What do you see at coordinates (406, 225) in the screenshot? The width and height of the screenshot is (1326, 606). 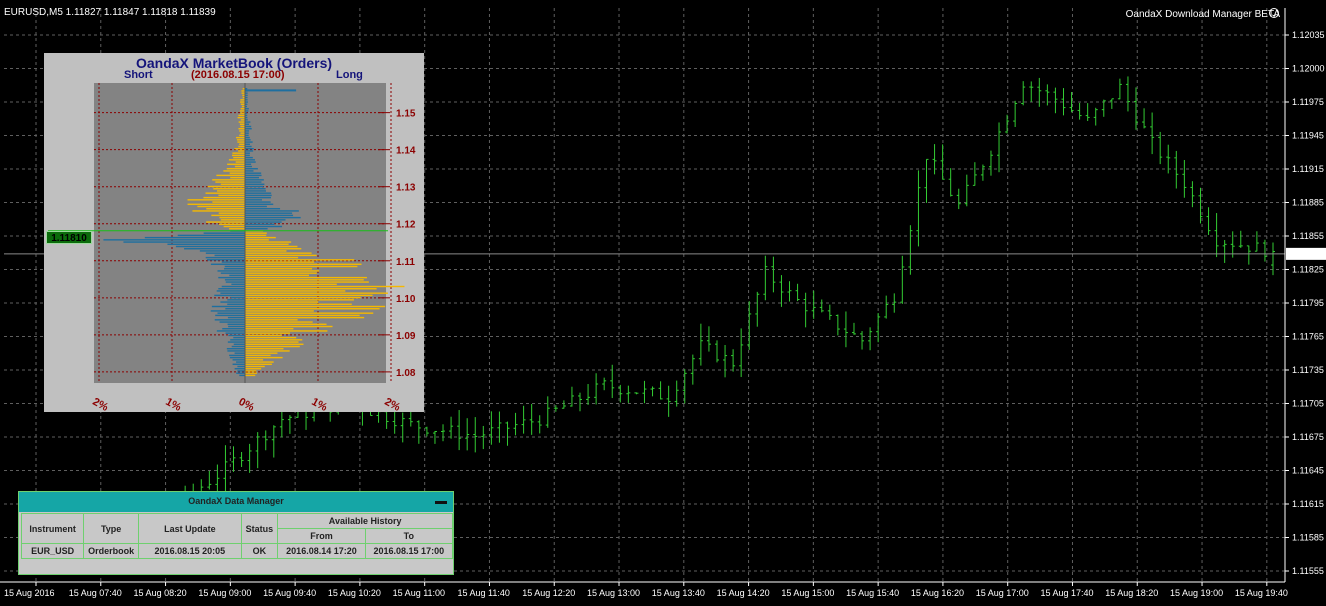 I see `orderbook-price-label: 1.12` at bounding box center [406, 225].